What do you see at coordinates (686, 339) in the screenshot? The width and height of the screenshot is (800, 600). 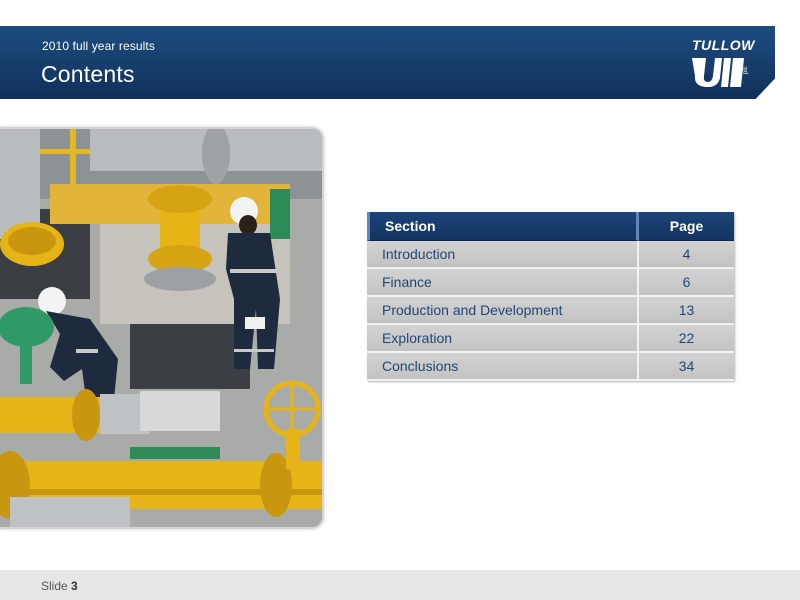 I see `page-cell: 22` at bounding box center [686, 339].